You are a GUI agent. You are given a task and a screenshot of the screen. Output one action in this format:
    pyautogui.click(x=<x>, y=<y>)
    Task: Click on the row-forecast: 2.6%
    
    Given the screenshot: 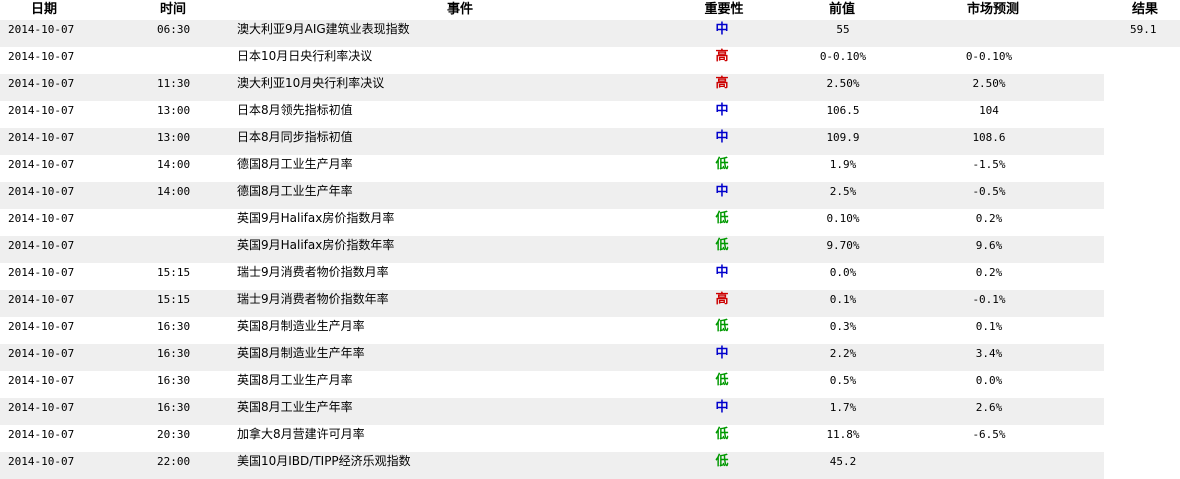 What is the action you would take?
    pyautogui.click(x=989, y=407)
    